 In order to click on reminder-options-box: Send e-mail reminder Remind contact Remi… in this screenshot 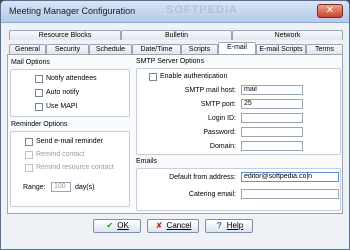, I will do `click(70, 169)`.